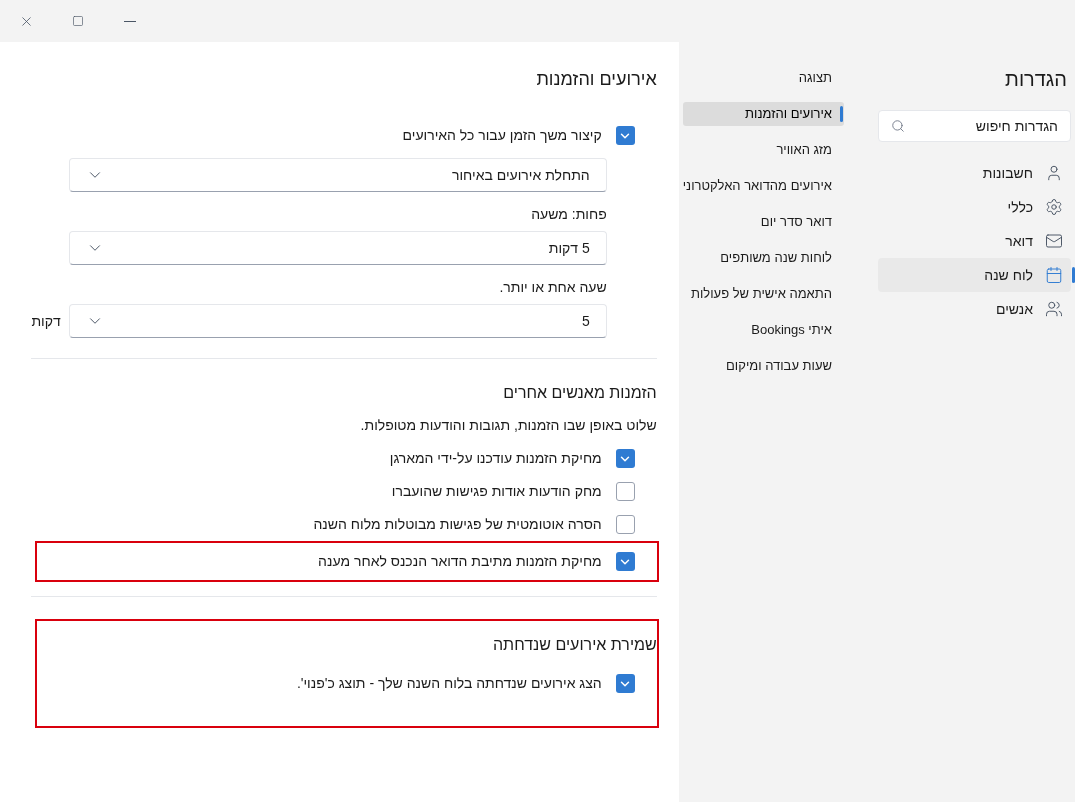  I want to click on gear-icon, so click(1054, 207).